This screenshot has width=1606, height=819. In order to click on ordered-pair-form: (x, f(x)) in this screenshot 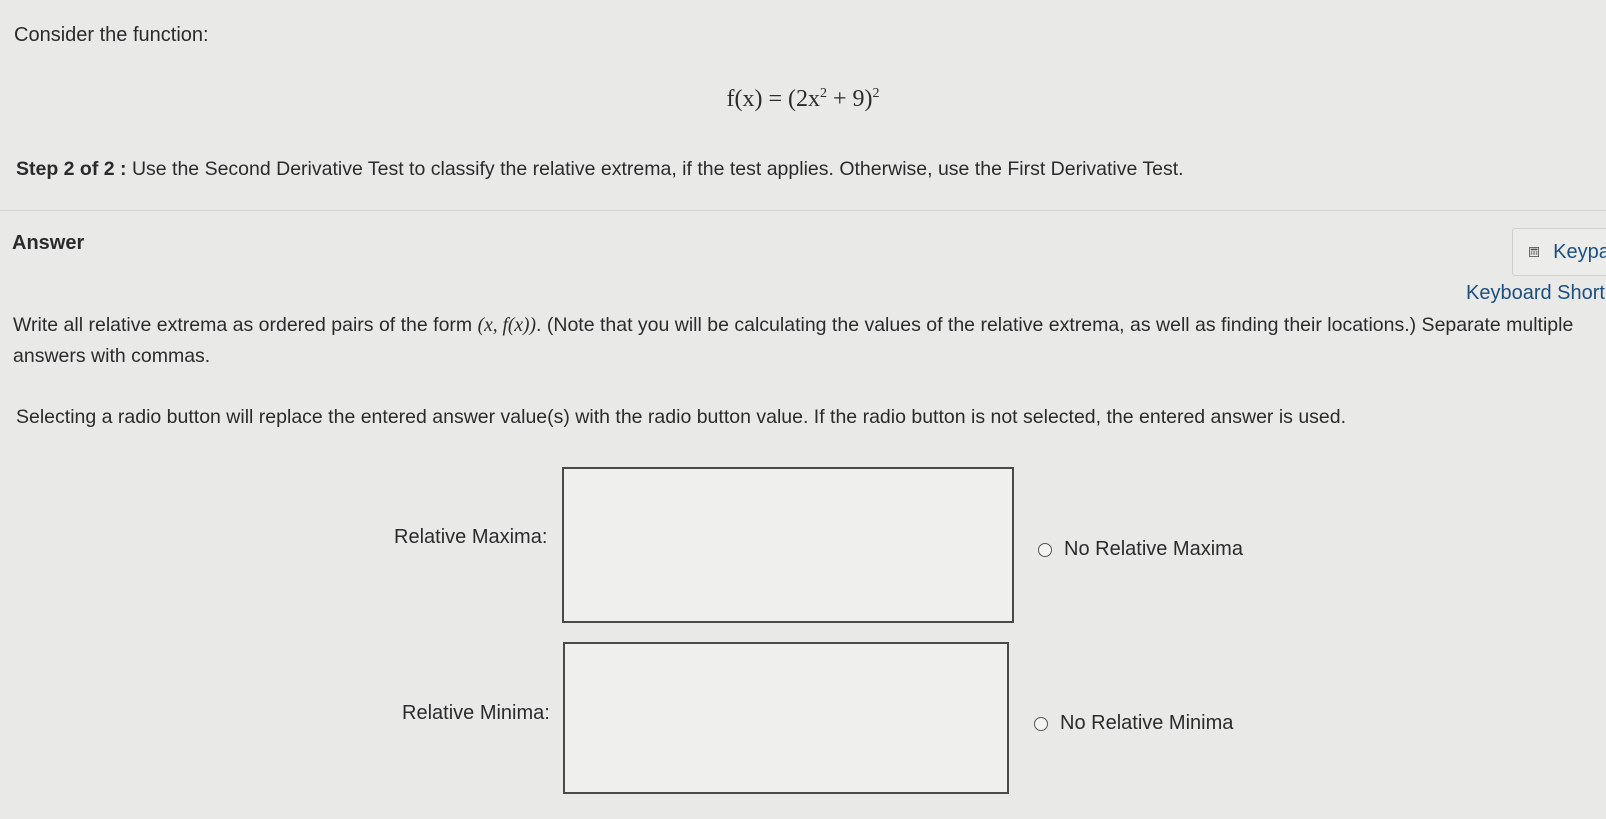, I will do `click(507, 325)`.